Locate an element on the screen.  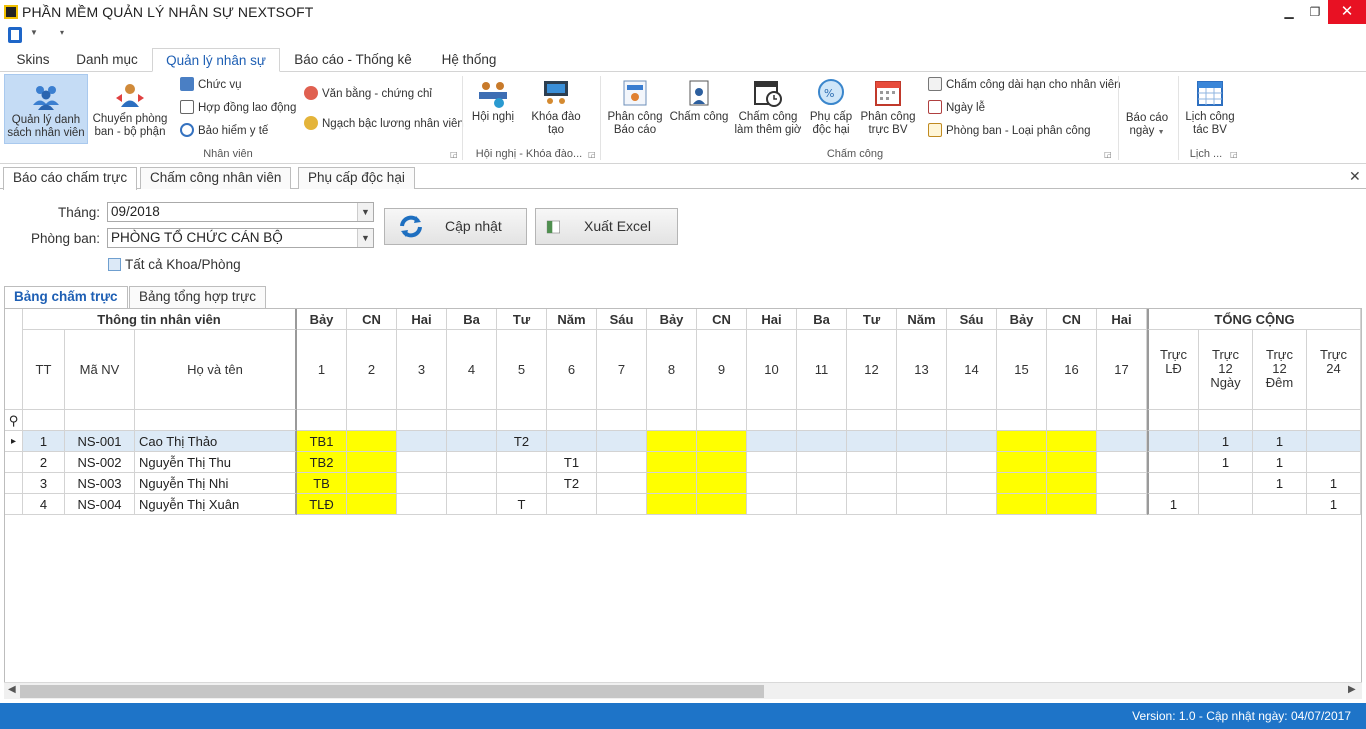
cell-day: TB1 is located at coordinates (322, 441).